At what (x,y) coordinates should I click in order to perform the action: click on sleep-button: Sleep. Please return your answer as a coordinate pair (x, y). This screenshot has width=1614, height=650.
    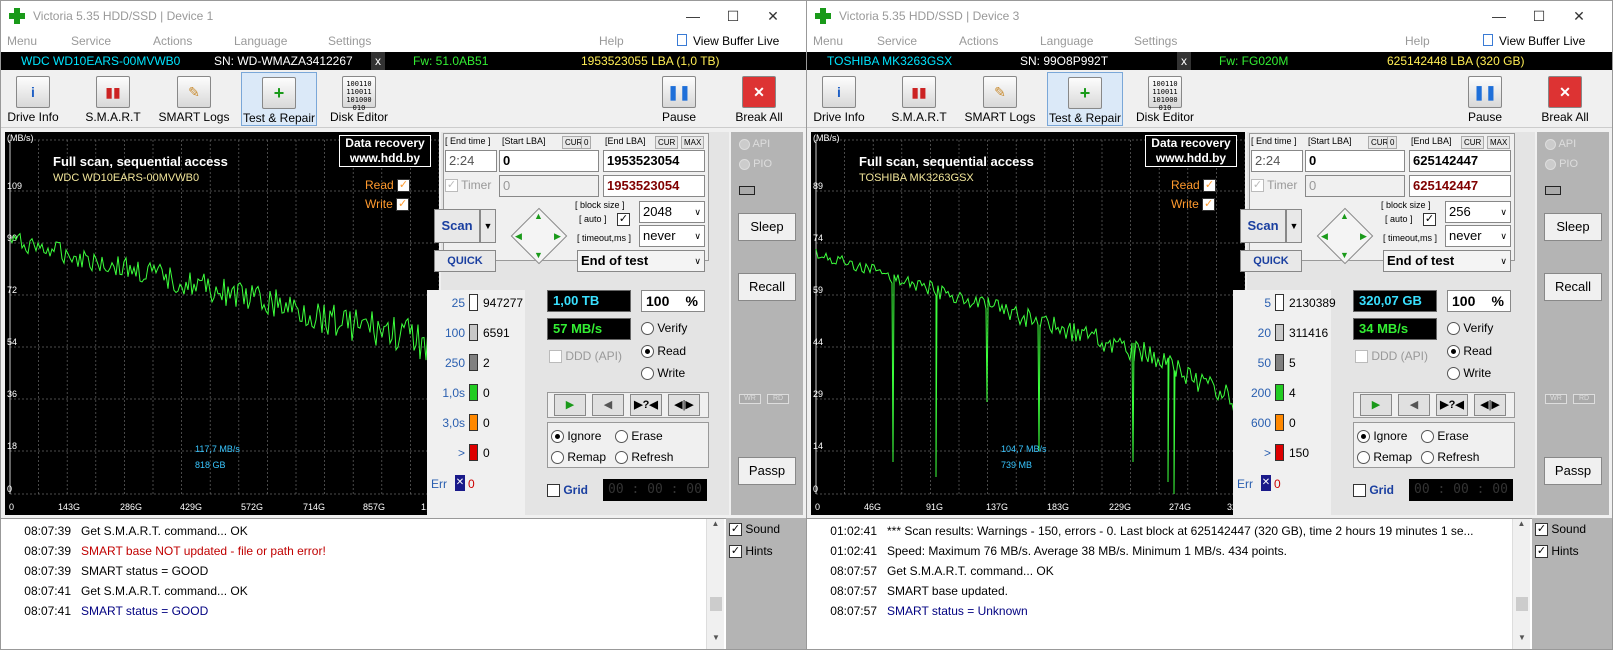
    Looking at the image, I should click on (1573, 227).